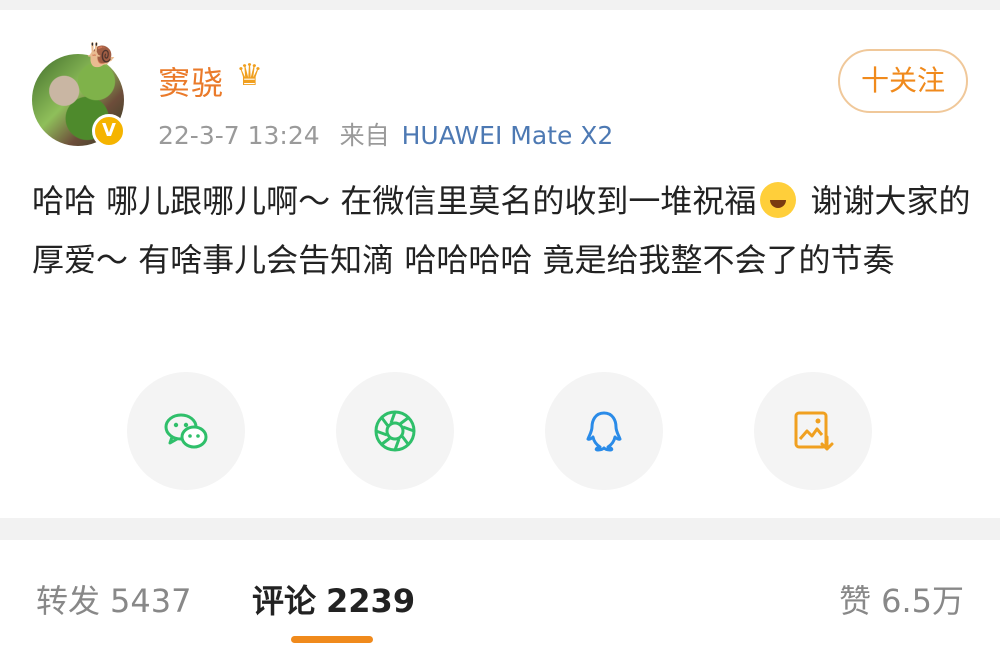  What do you see at coordinates (109, 131) in the screenshot?
I see `verified-badge-icon: V` at bounding box center [109, 131].